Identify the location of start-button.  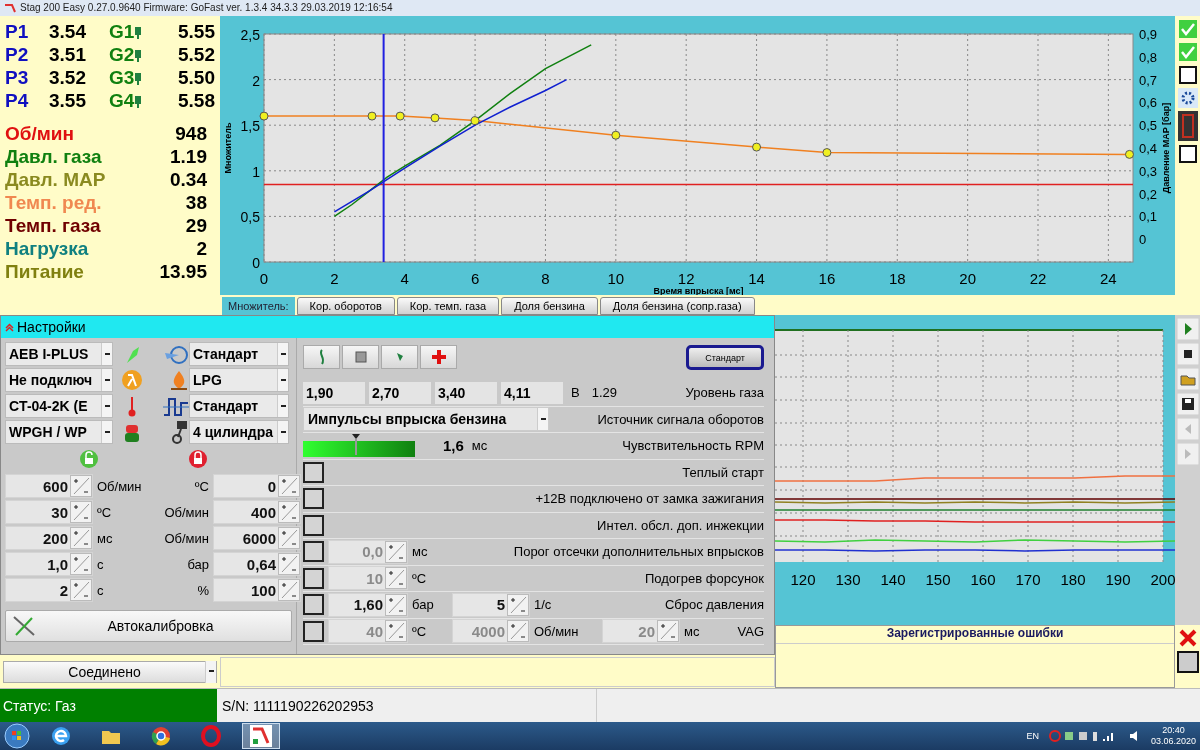
(17, 736).